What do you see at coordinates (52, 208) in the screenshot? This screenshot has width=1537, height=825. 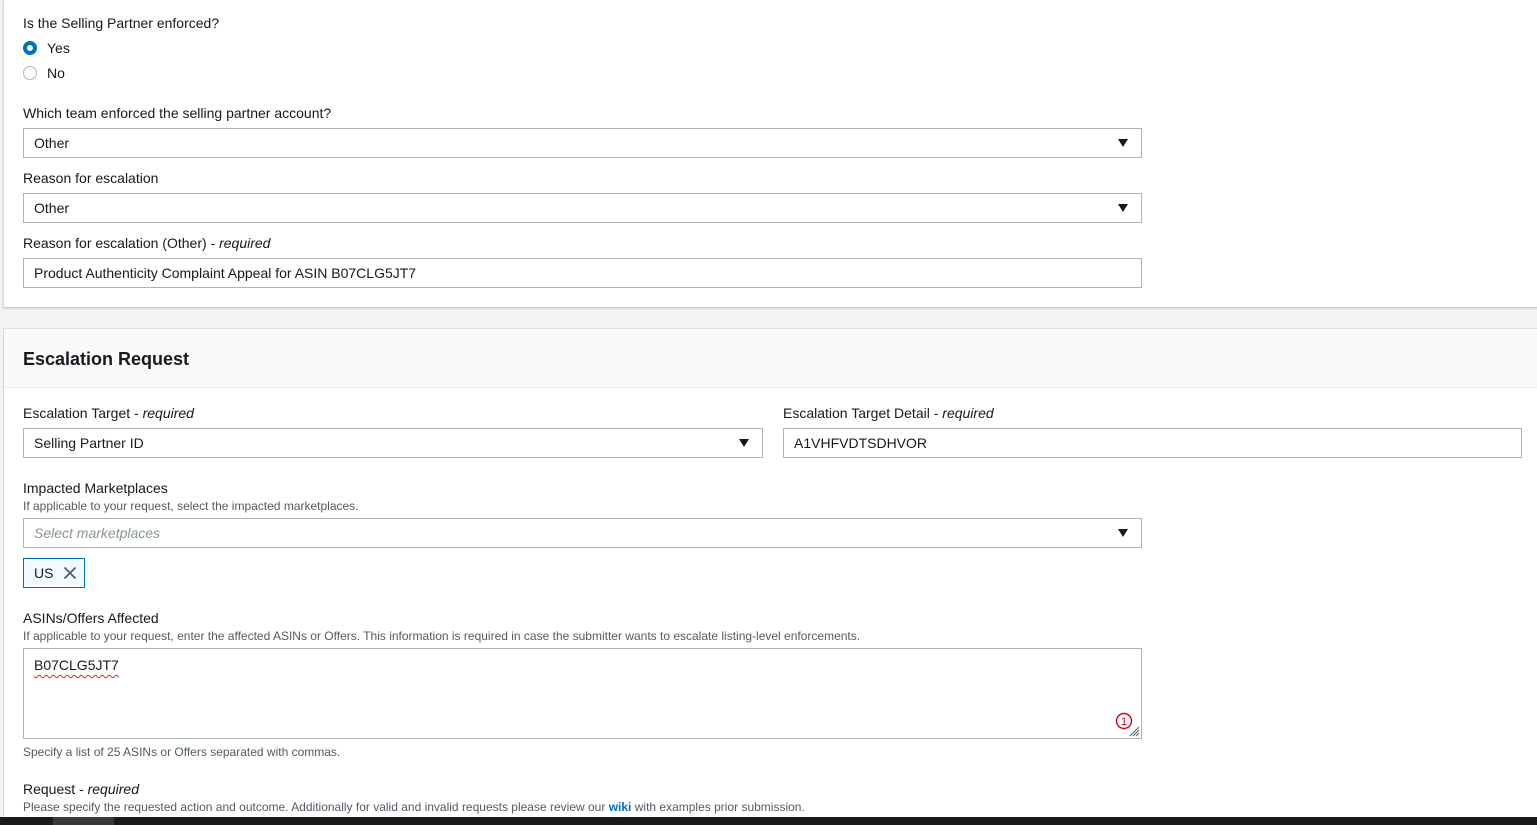 I see `reason-select-value: Other` at bounding box center [52, 208].